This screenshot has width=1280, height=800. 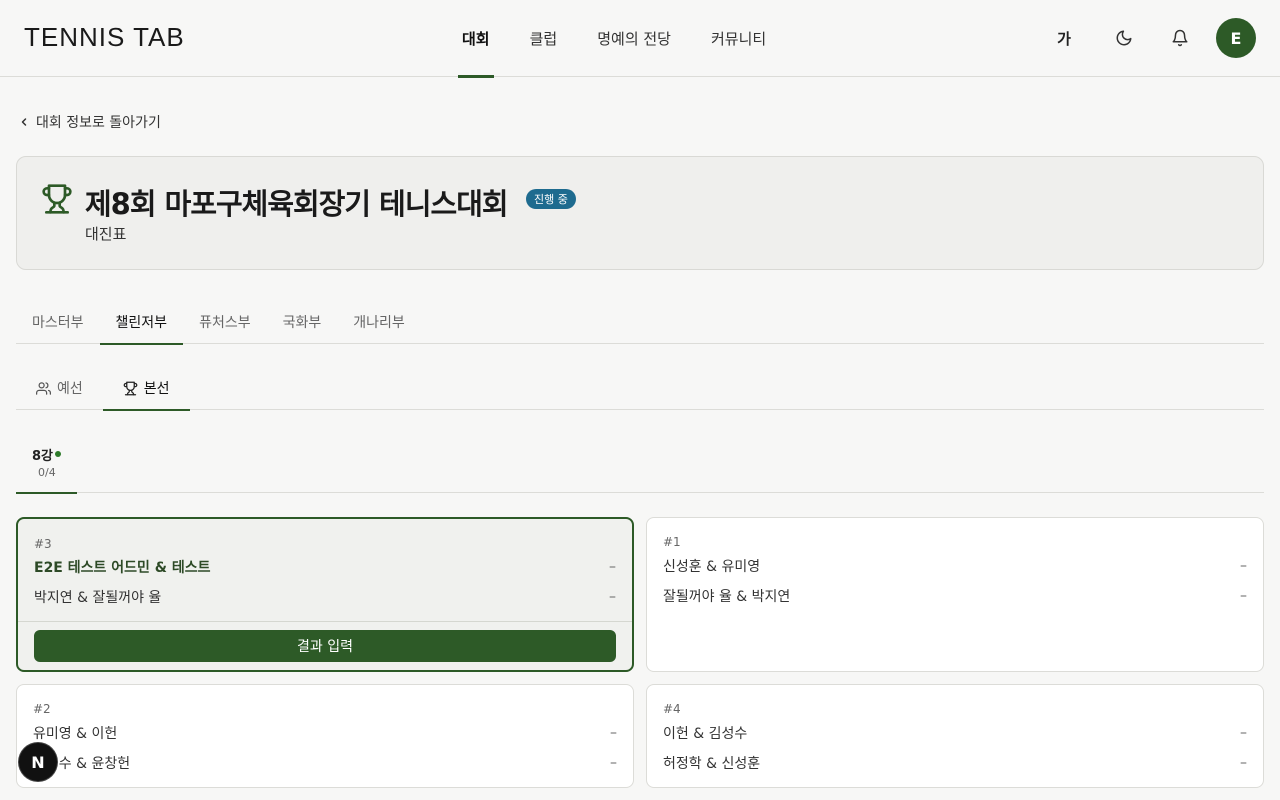 I want to click on nav-item-community: 커뮤니티, so click(x=738, y=38).